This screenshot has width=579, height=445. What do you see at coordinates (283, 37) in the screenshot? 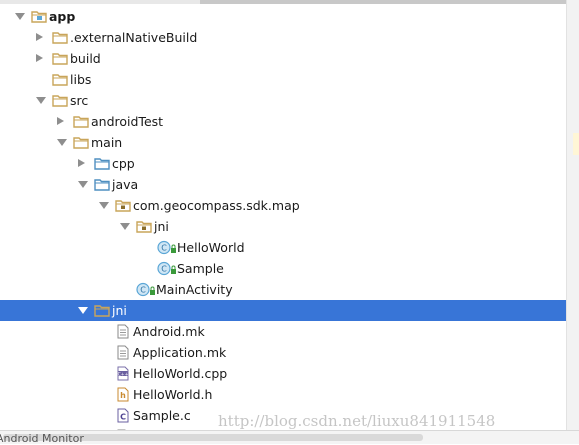
I see `tree-row: .externalNativeBuild` at bounding box center [283, 37].